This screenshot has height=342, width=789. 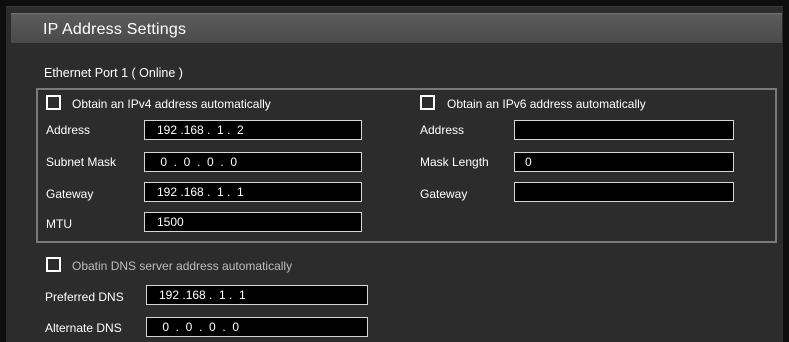 What do you see at coordinates (546, 104) in the screenshot?
I see `ipv6-auto-label: Obtain an IPv6 address automatically` at bounding box center [546, 104].